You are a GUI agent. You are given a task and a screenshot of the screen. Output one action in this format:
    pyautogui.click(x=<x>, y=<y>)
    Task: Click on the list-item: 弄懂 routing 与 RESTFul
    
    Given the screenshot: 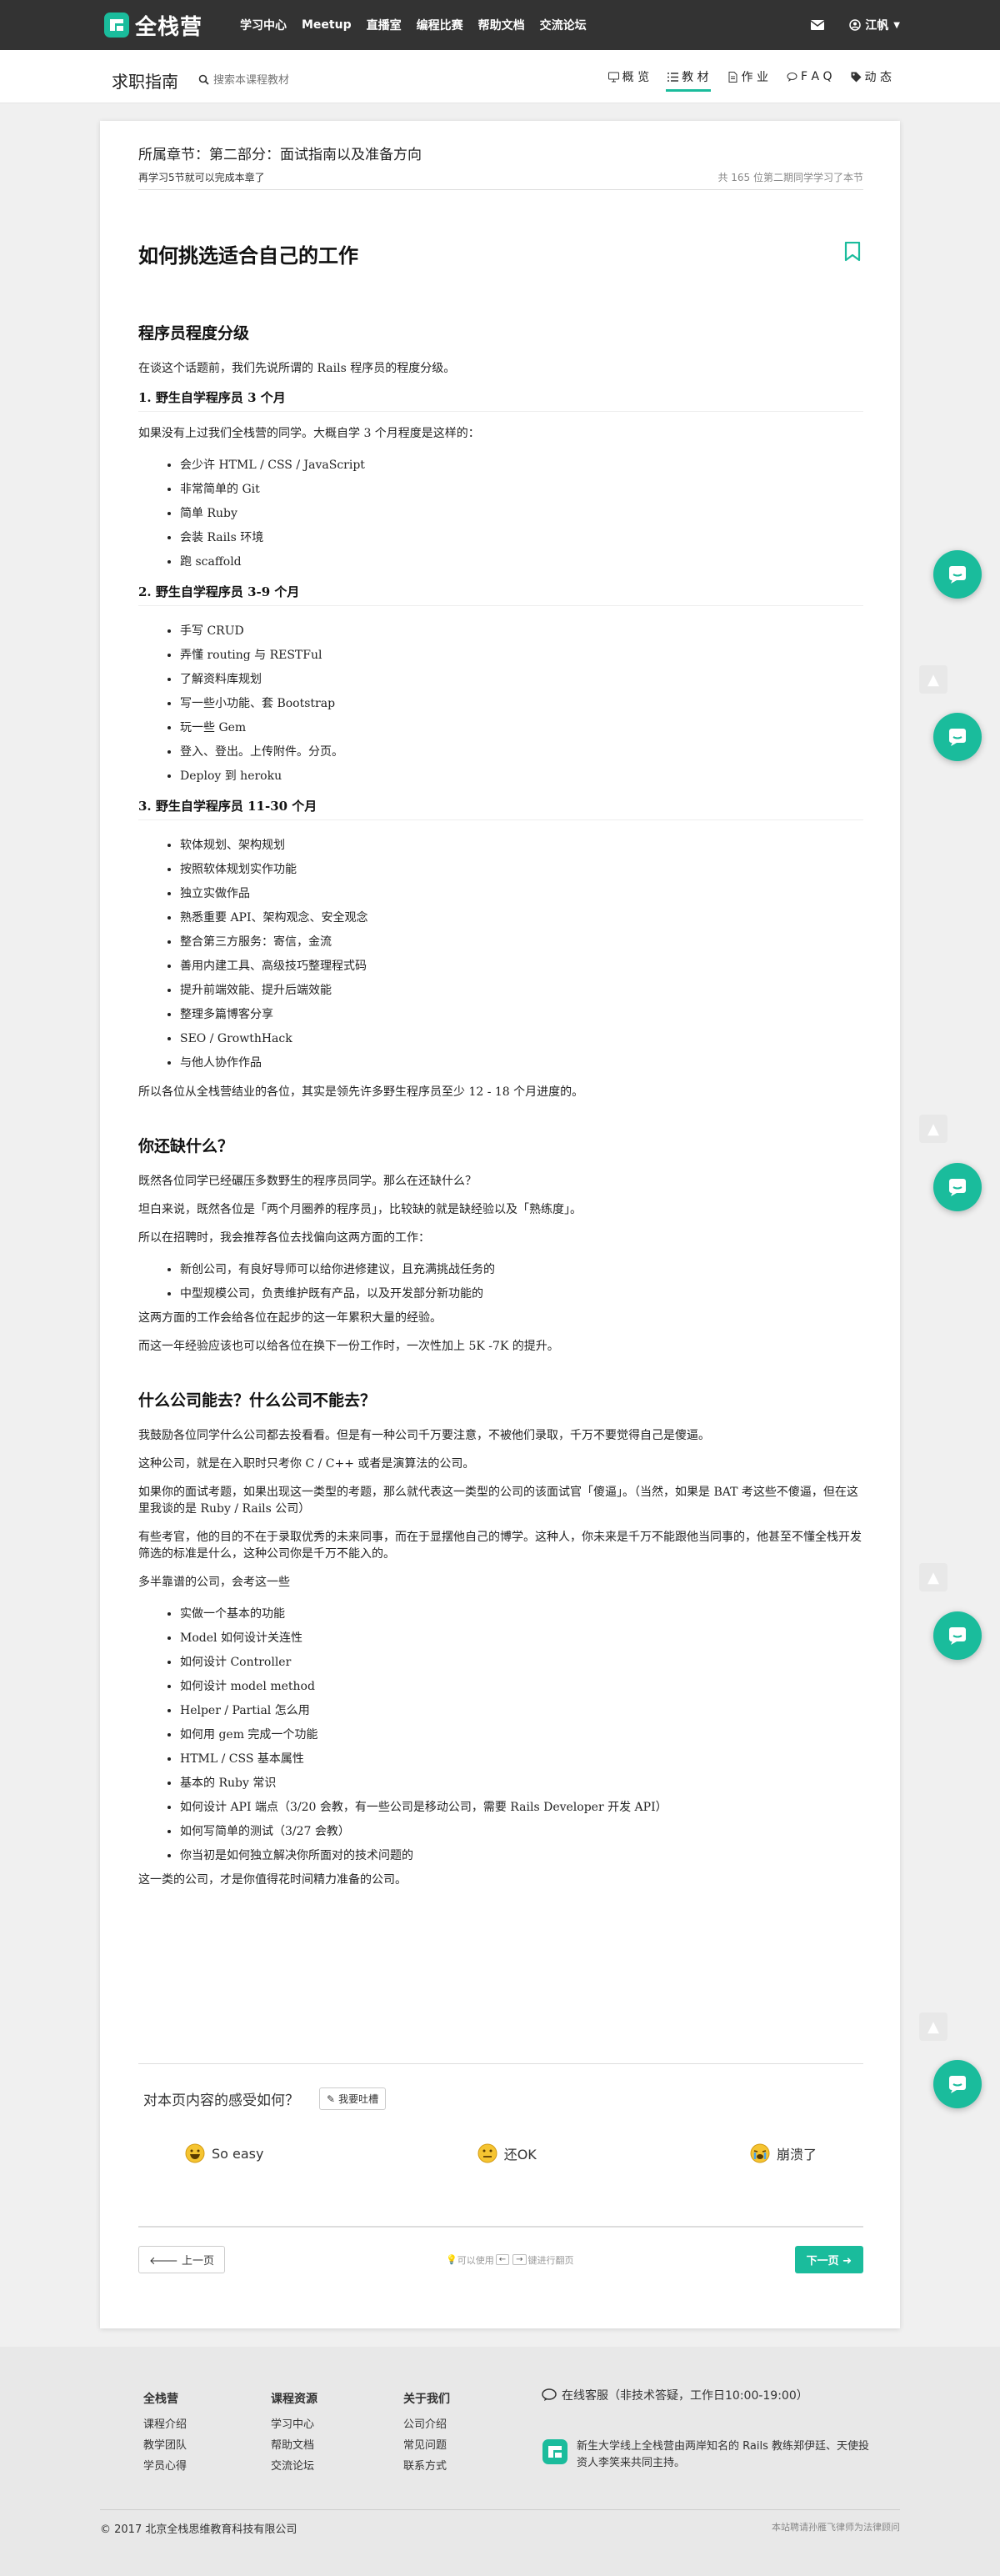 What is the action you would take?
    pyautogui.click(x=521, y=656)
    